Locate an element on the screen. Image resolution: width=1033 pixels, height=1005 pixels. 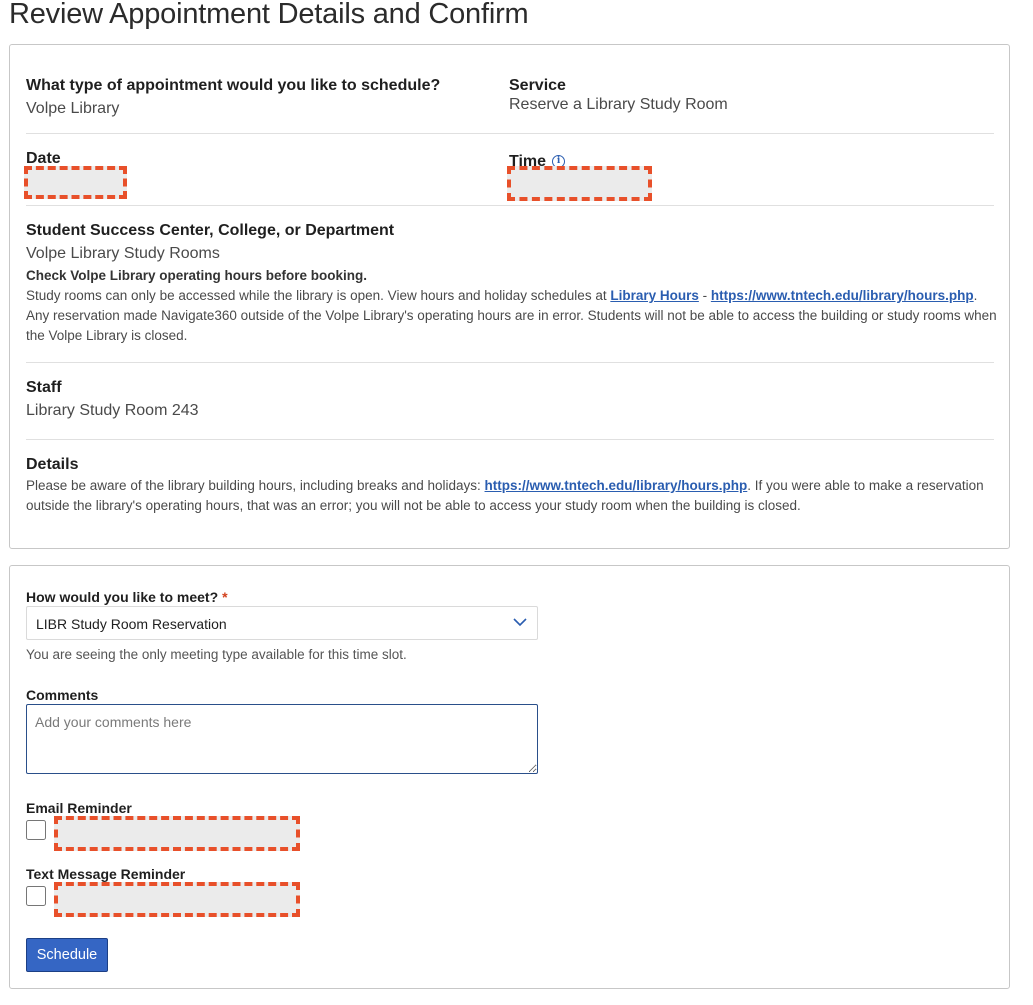
date-value-redacted is located at coordinates (75, 182).